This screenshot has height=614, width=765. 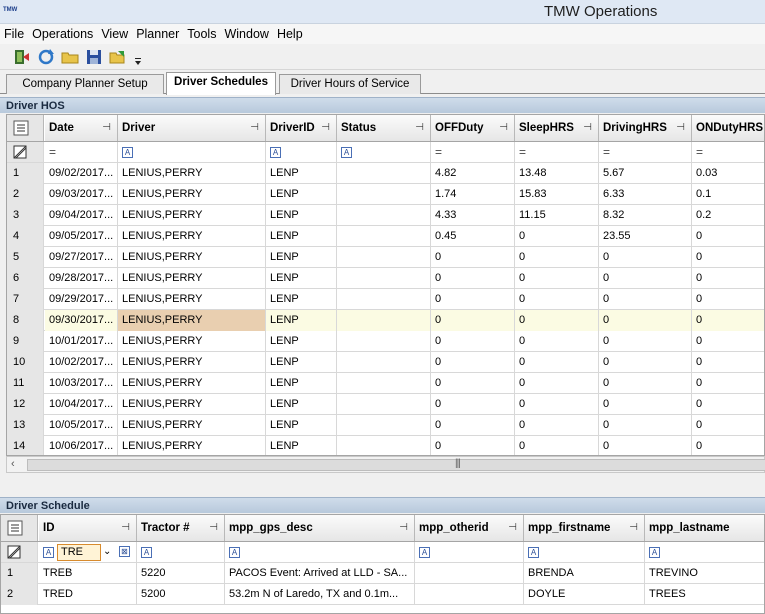 What do you see at coordinates (124, 551) in the screenshot?
I see `filter-id-clear-icon: ⊠` at bounding box center [124, 551].